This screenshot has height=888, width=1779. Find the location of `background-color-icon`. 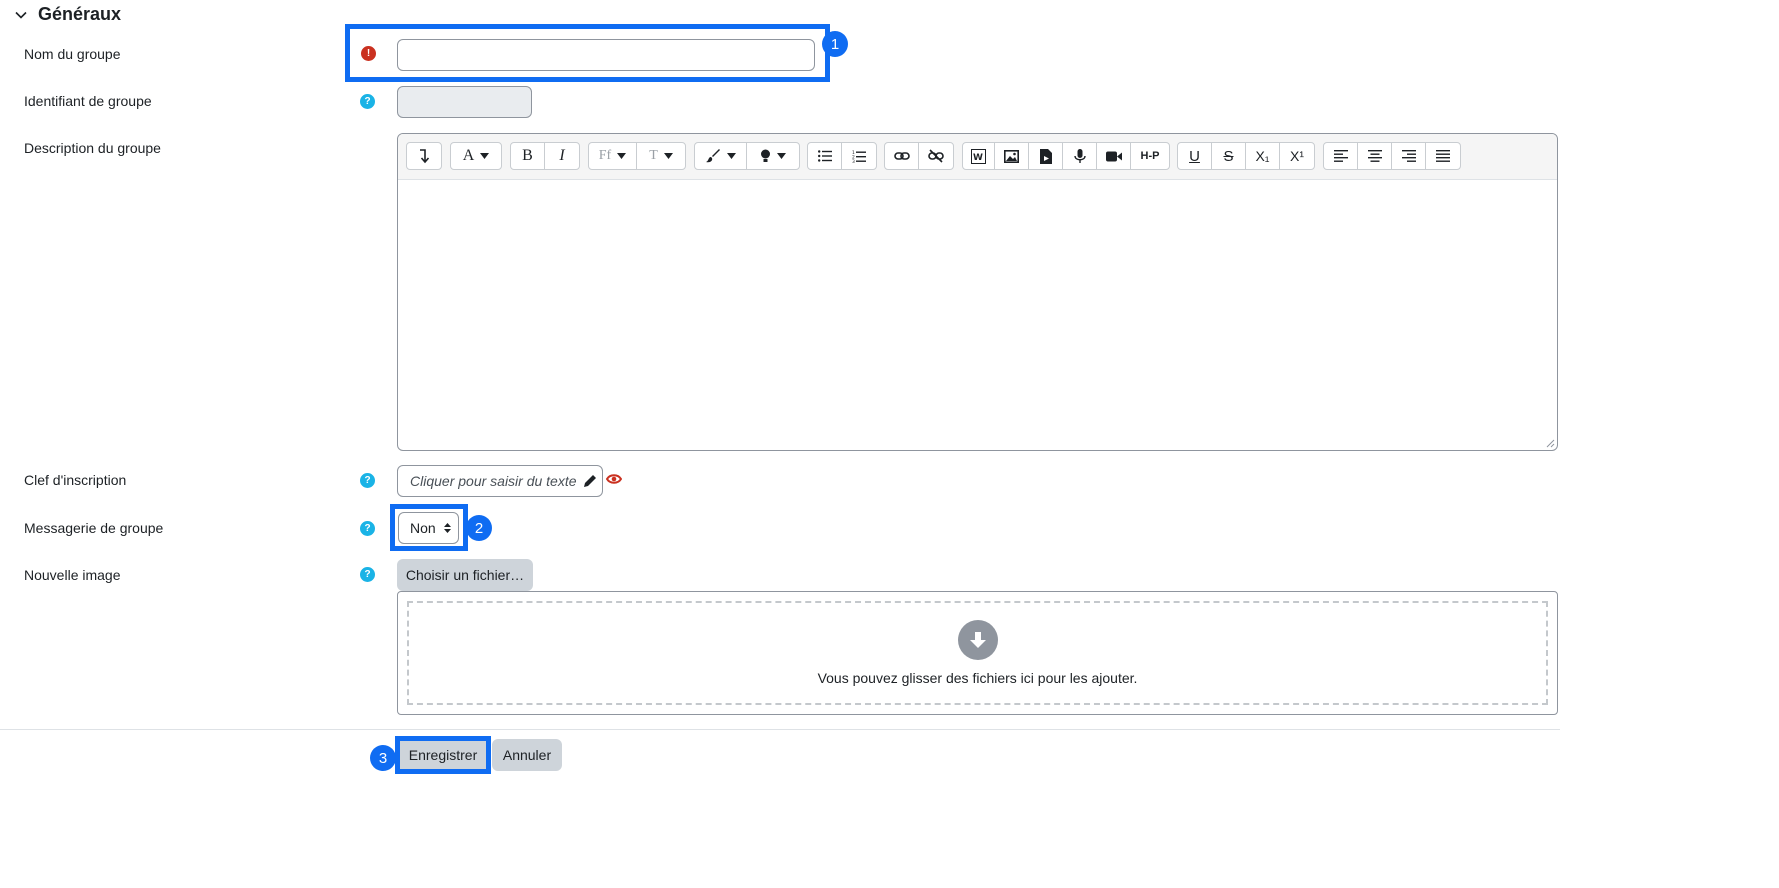

background-color-icon is located at coordinates (773, 156).